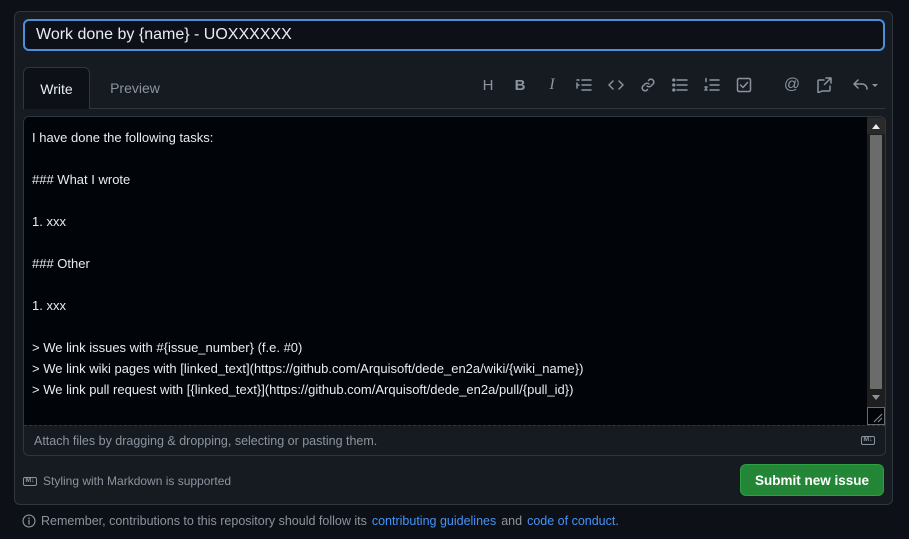  I want to click on italic-icon: I, so click(552, 85).